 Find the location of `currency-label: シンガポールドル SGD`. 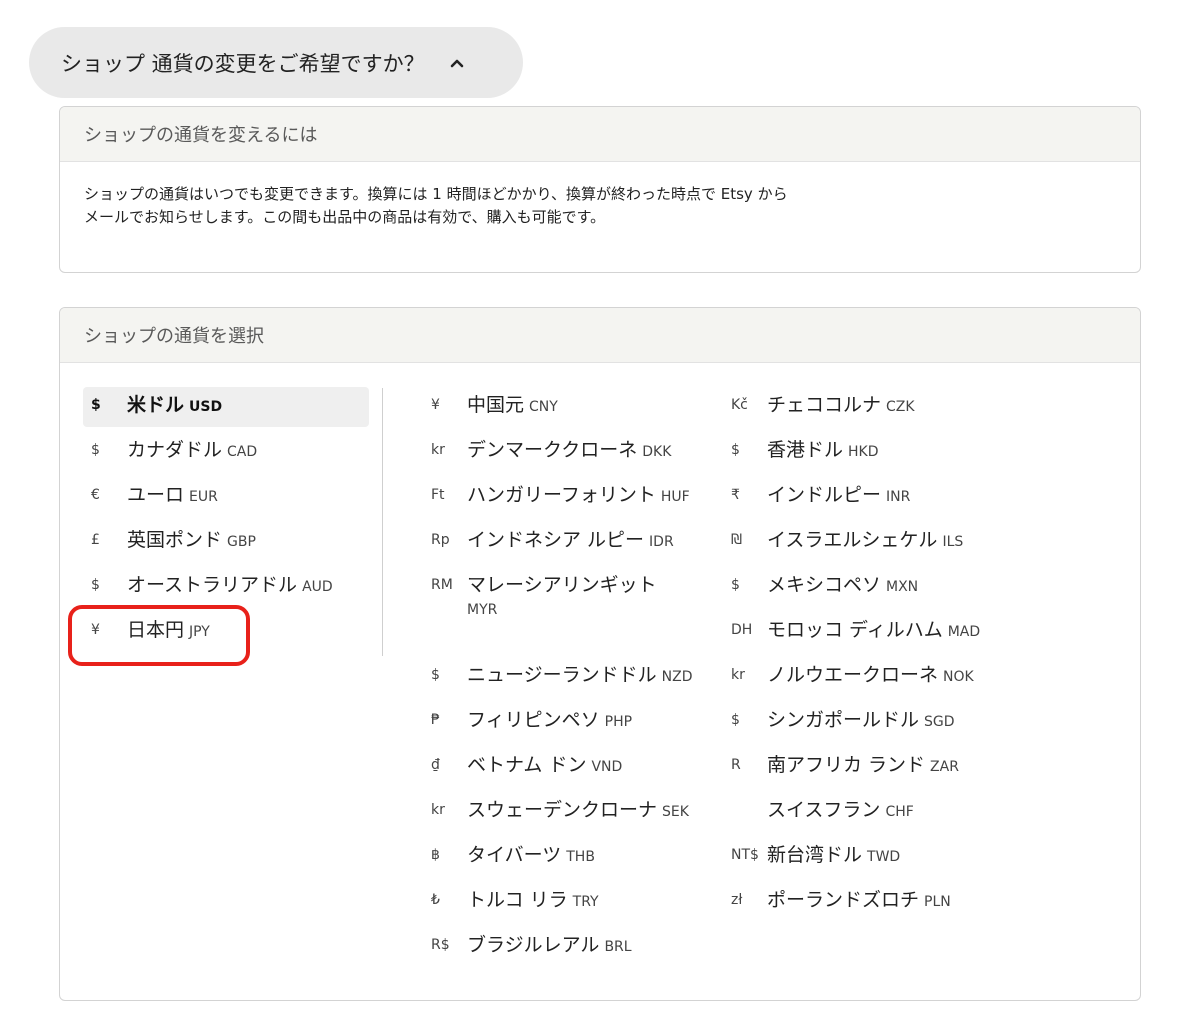

currency-label: シンガポールドル SGD is located at coordinates (861, 720).